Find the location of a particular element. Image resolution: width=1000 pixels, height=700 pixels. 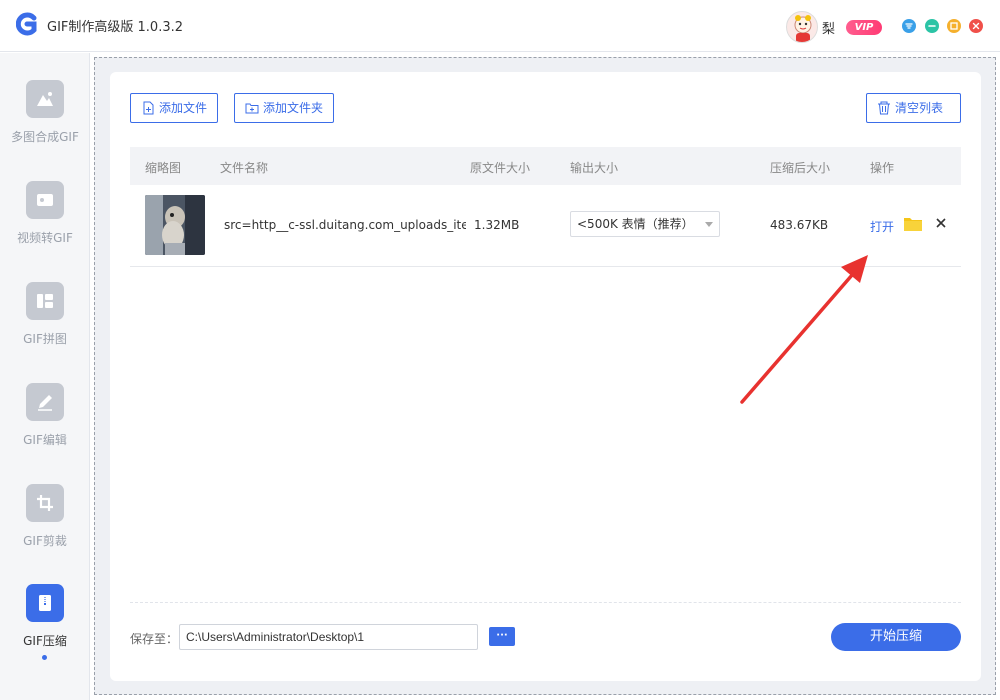

video-camera-icon is located at coordinates (45, 200).